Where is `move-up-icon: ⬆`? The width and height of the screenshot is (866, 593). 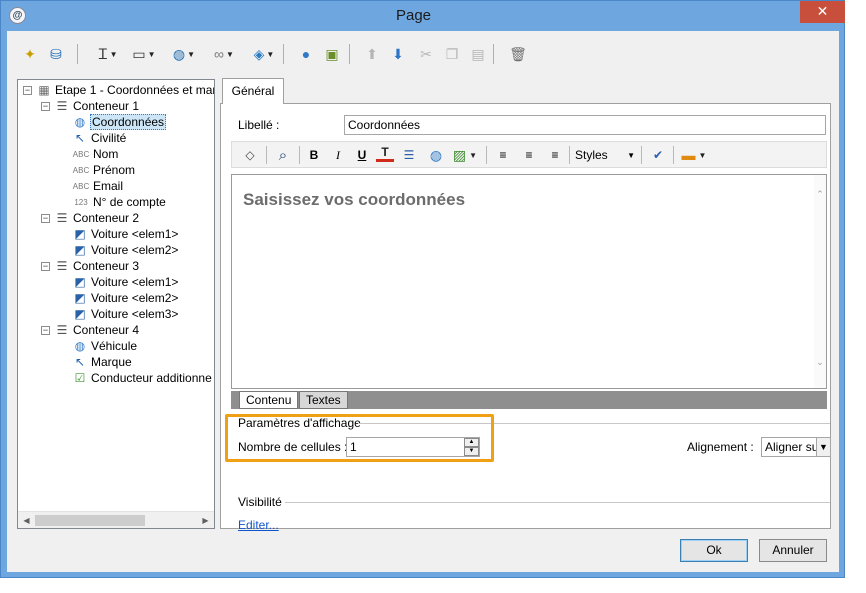 move-up-icon: ⬆ is located at coordinates (372, 54).